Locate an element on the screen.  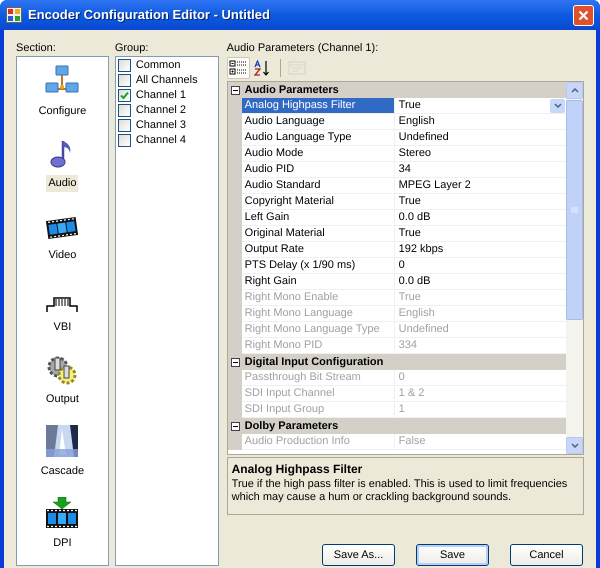
section-item: DPI is located at coordinates (62, 529).